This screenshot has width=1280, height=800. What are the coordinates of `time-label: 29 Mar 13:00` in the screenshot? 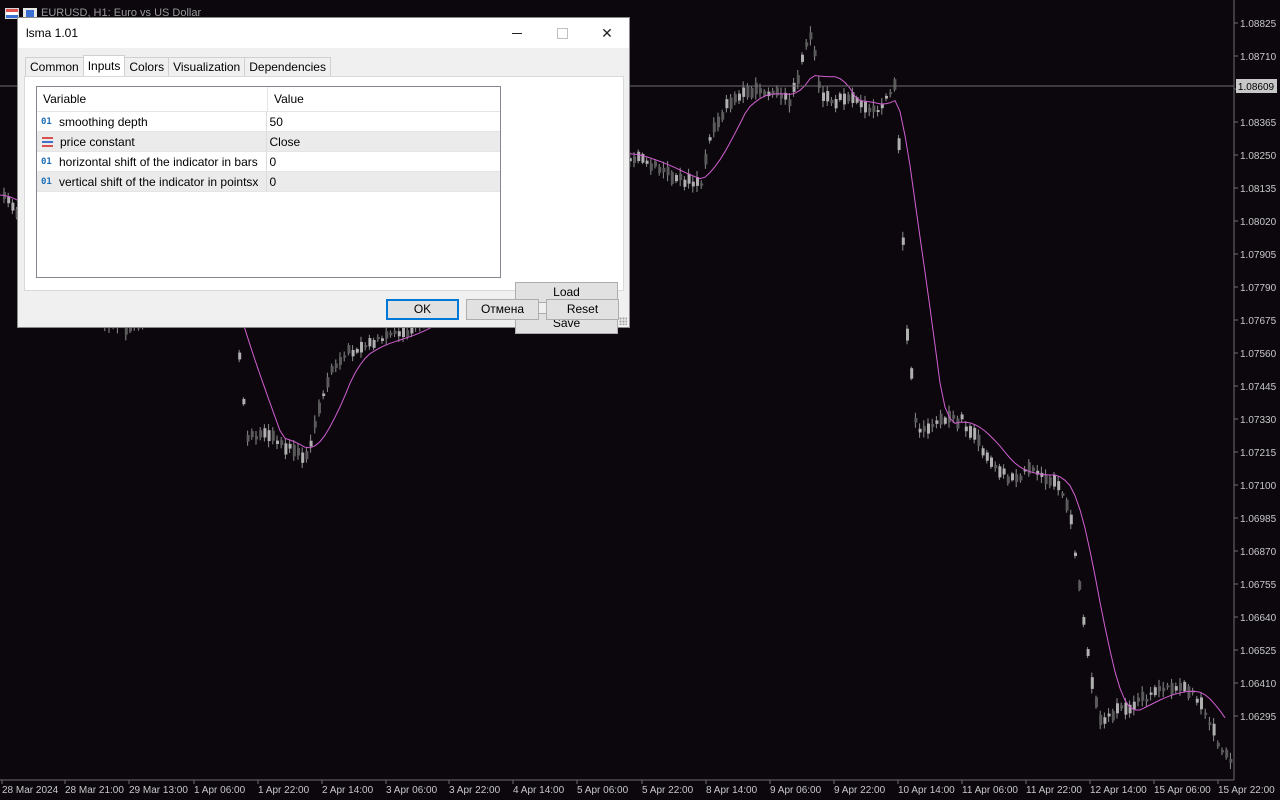 It's located at (158, 790).